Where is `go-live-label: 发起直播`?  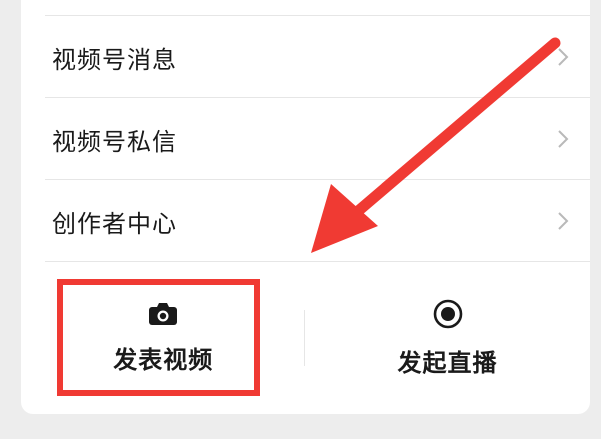
go-live-label: 发起直播 is located at coordinates (447, 362).